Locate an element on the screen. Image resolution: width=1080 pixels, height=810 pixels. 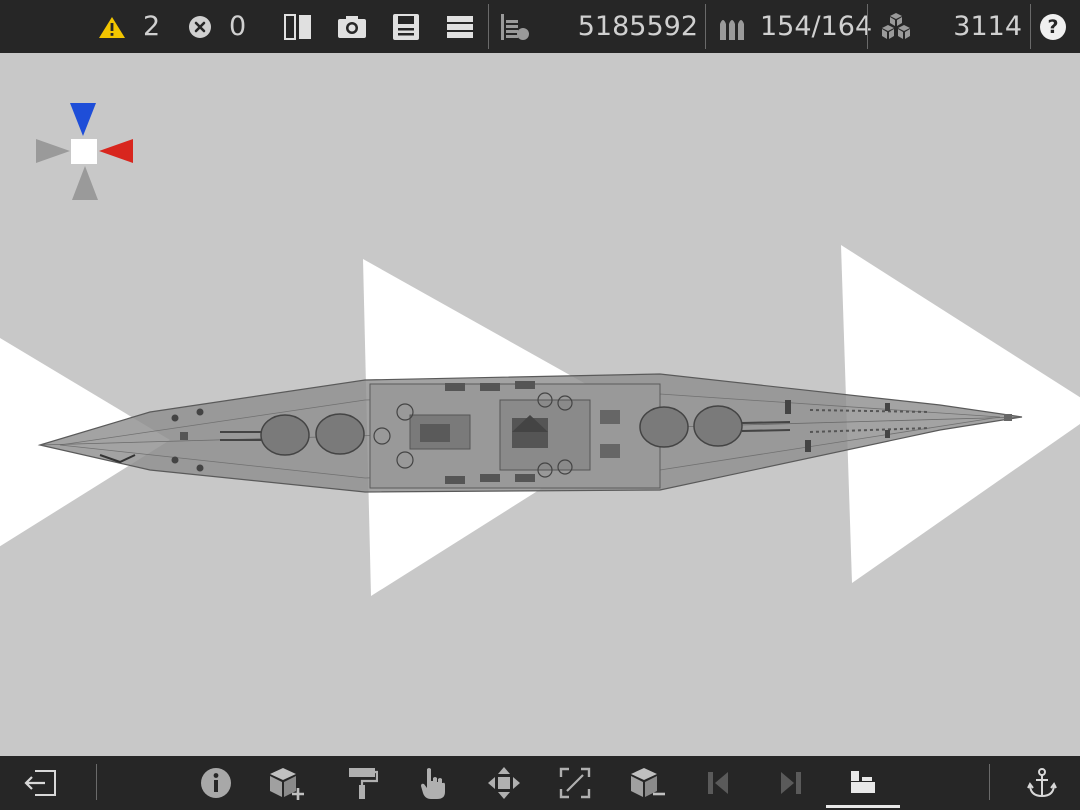
score-display: 5185592 is located at coordinates (629, 26).